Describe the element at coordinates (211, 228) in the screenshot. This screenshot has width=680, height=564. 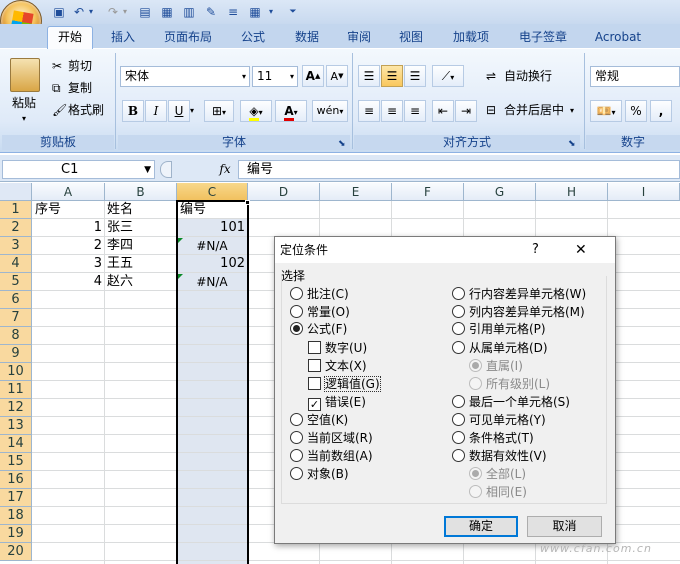
I see `cell-c2: 101` at that location.